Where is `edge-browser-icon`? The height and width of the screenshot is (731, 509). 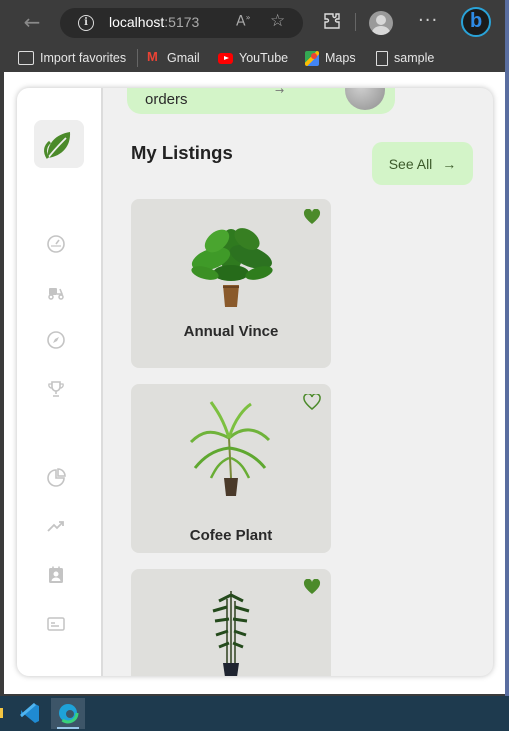
edge-browser-icon is located at coordinates (68, 713).